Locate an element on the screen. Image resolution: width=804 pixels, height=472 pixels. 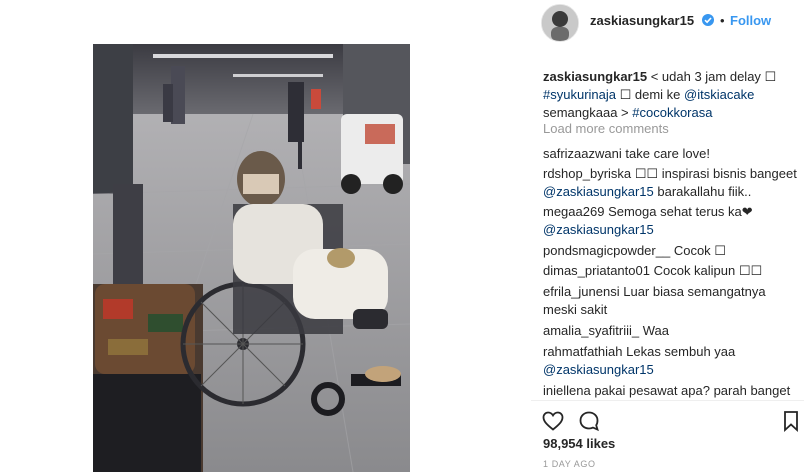
mention-link: @itskiacake is located at coordinates (719, 94).